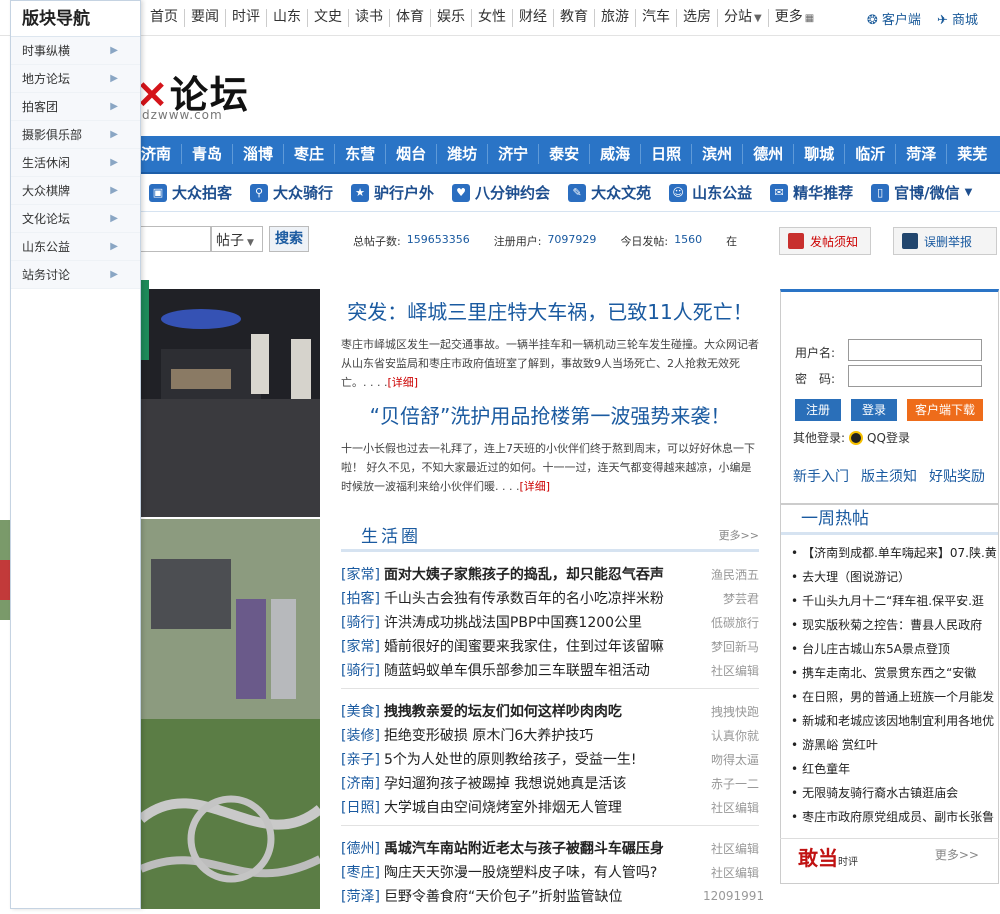  What do you see at coordinates (710, 192) in the screenshot?
I see `feature-link: ☺ 山东公益` at bounding box center [710, 192].